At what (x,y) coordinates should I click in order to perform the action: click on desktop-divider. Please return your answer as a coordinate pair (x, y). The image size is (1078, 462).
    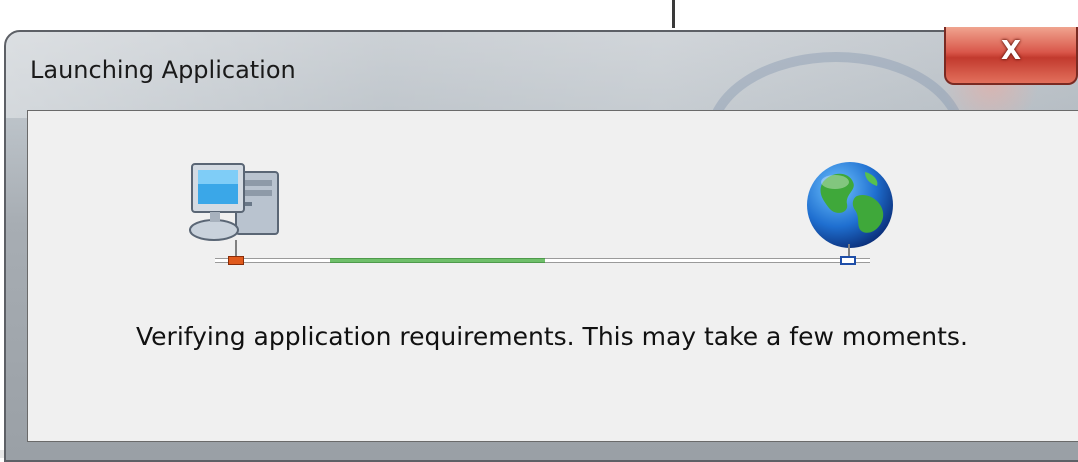
    Looking at the image, I should click on (673, 14).